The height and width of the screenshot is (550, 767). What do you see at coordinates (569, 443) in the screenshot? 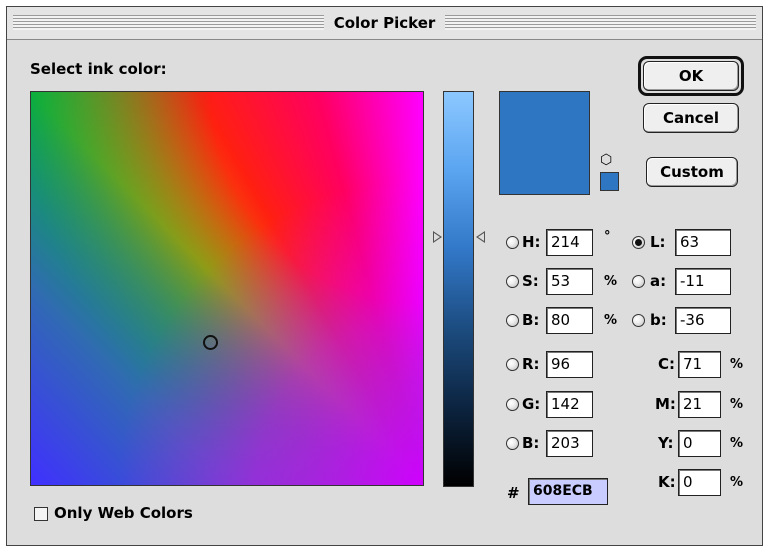
I see `blue-field: 203` at bounding box center [569, 443].